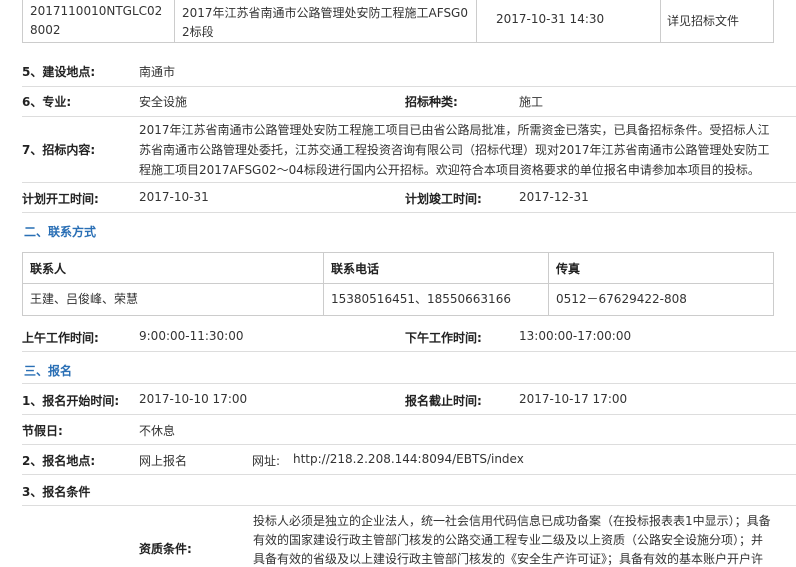 Image resolution: width=796 pixels, height=567 pixels. Describe the element at coordinates (59, 72) in the screenshot. I see `location-label: 5、建设地点:` at that location.